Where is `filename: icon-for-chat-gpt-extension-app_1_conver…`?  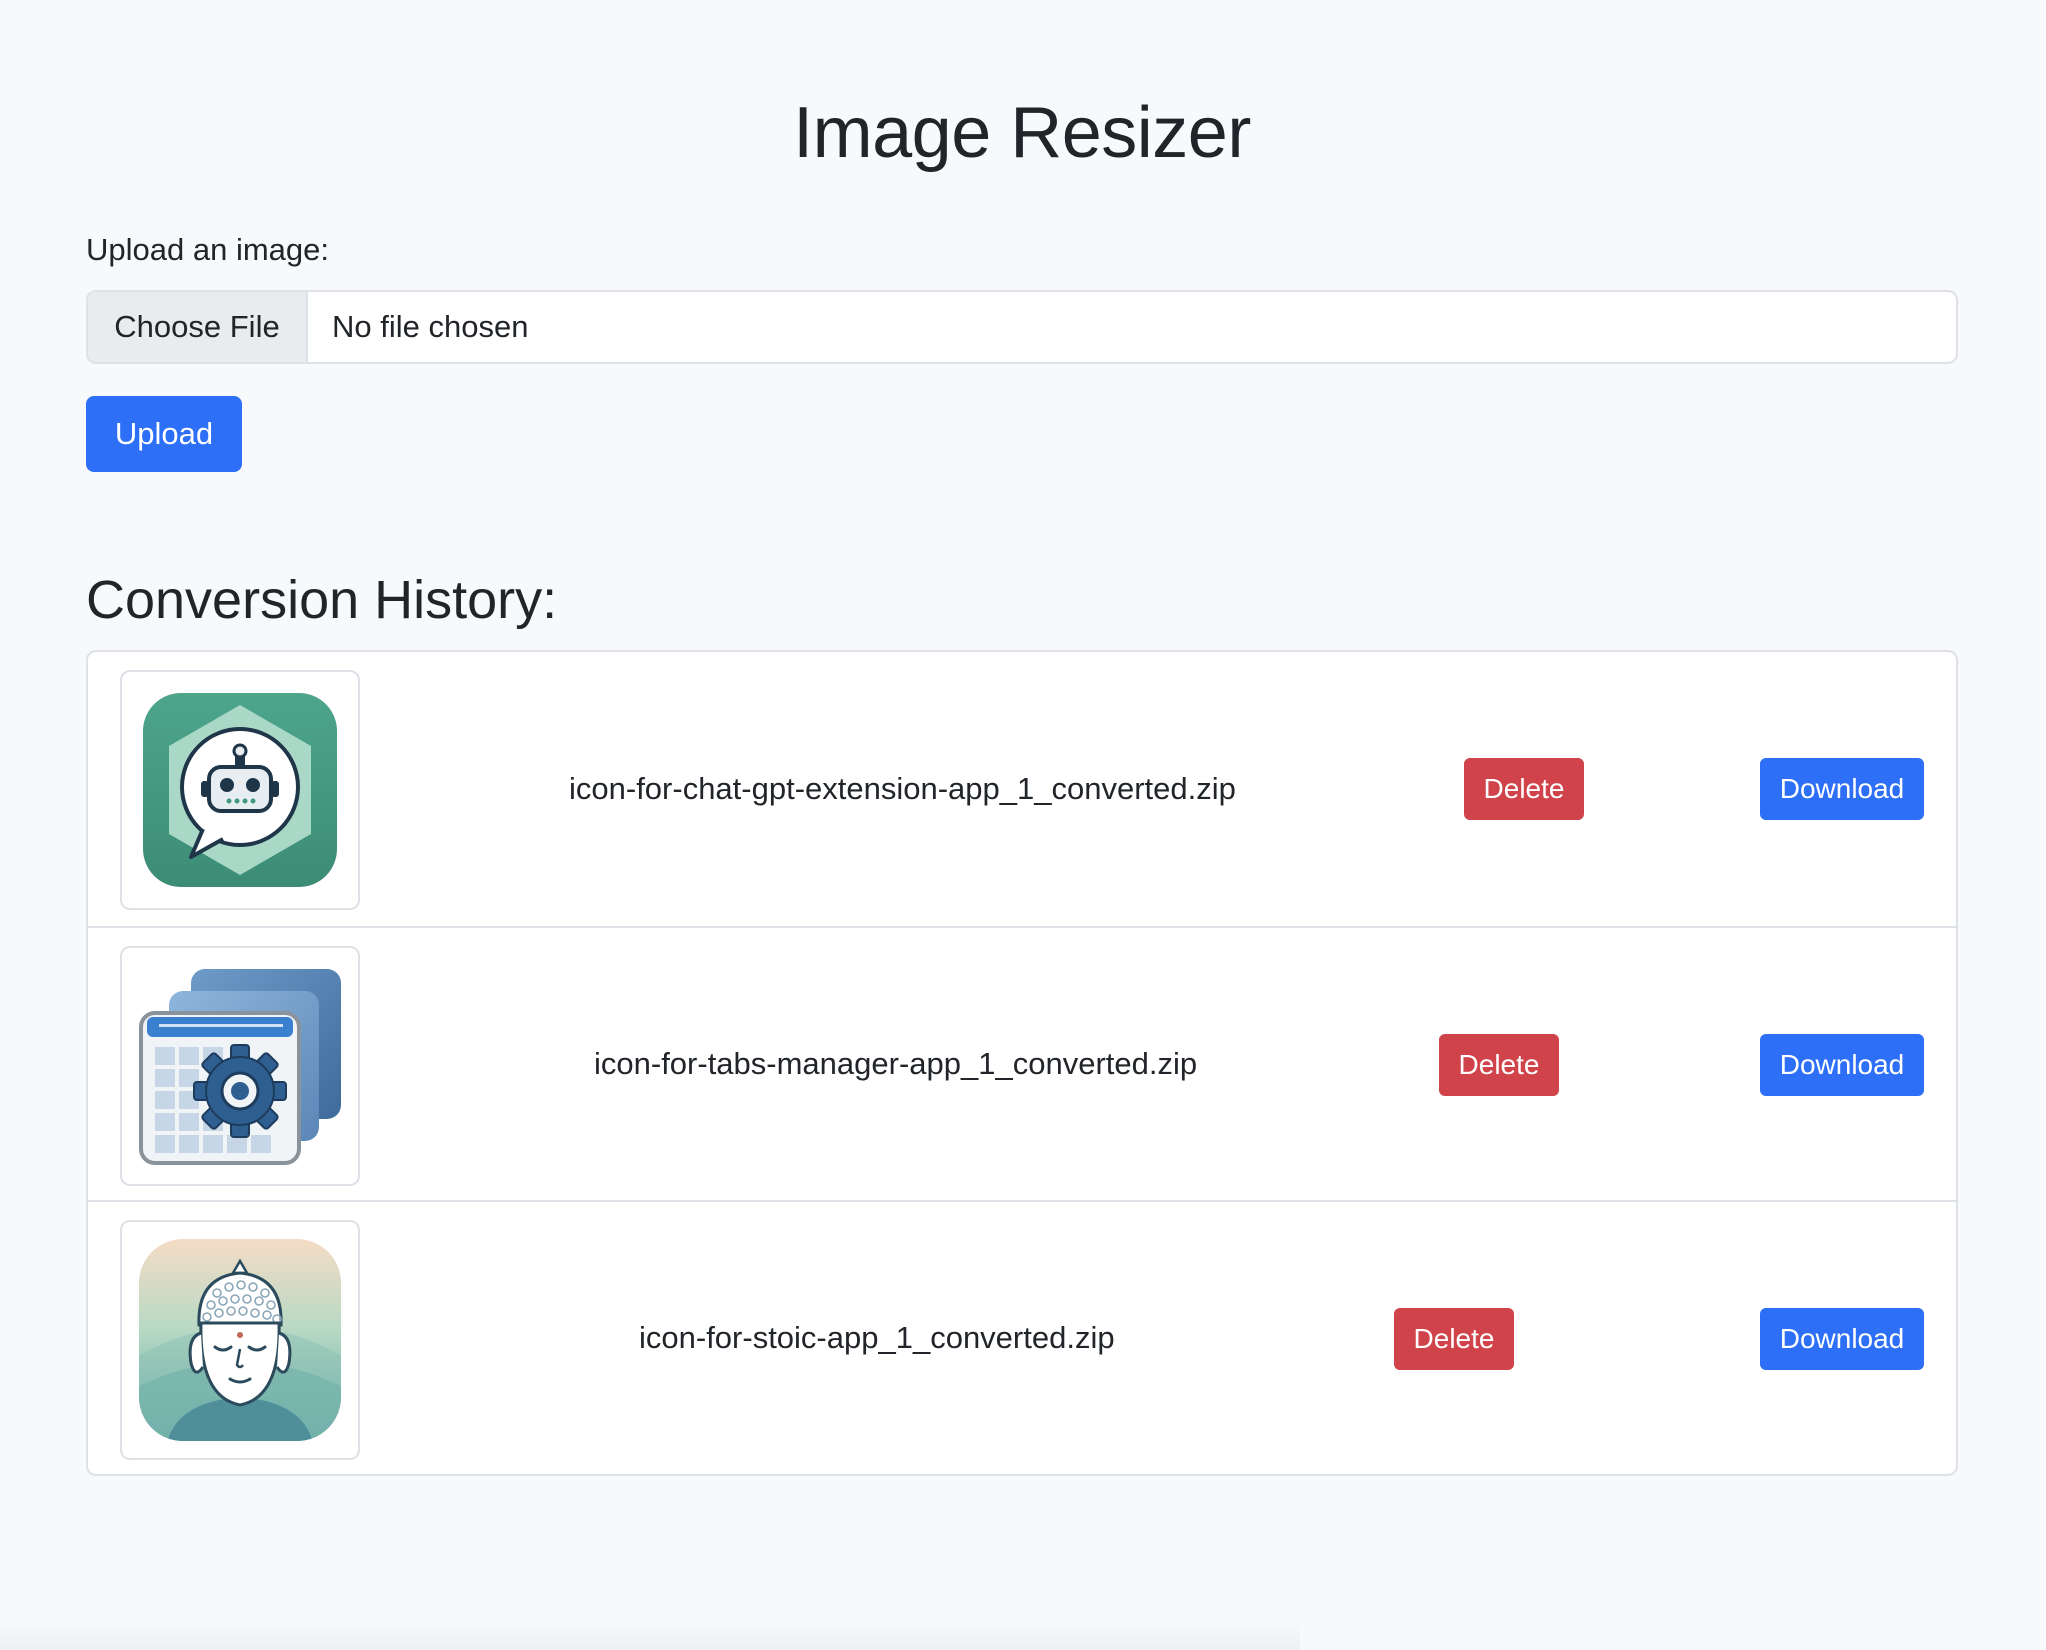 filename: icon-for-chat-gpt-extension-app_1_conver… is located at coordinates (902, 788).